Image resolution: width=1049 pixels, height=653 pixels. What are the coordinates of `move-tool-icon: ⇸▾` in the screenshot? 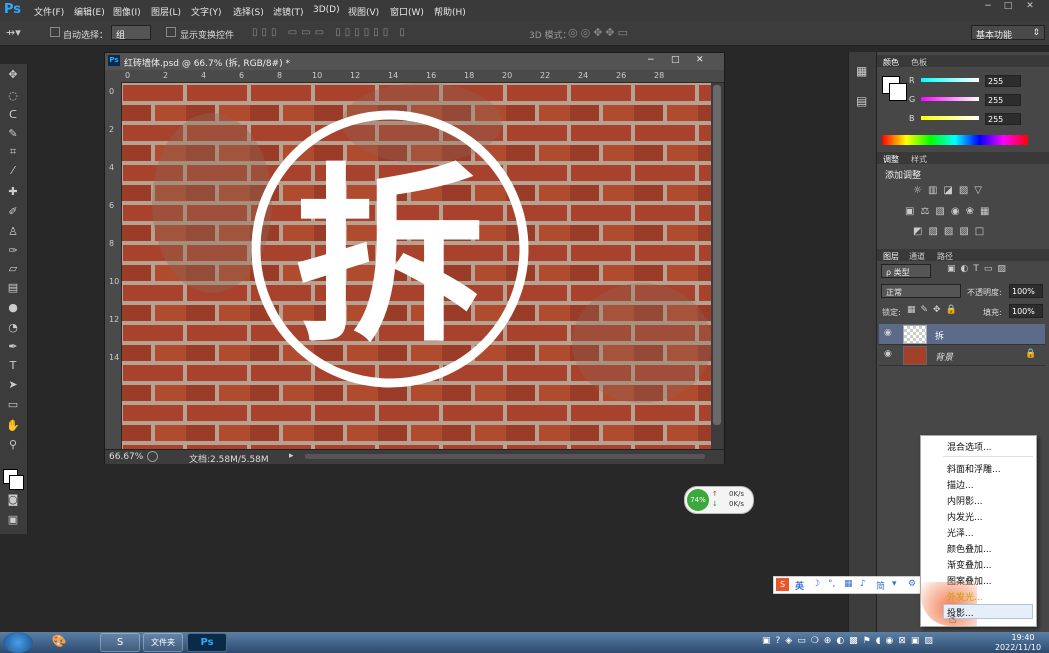 It's located at (13, 32).